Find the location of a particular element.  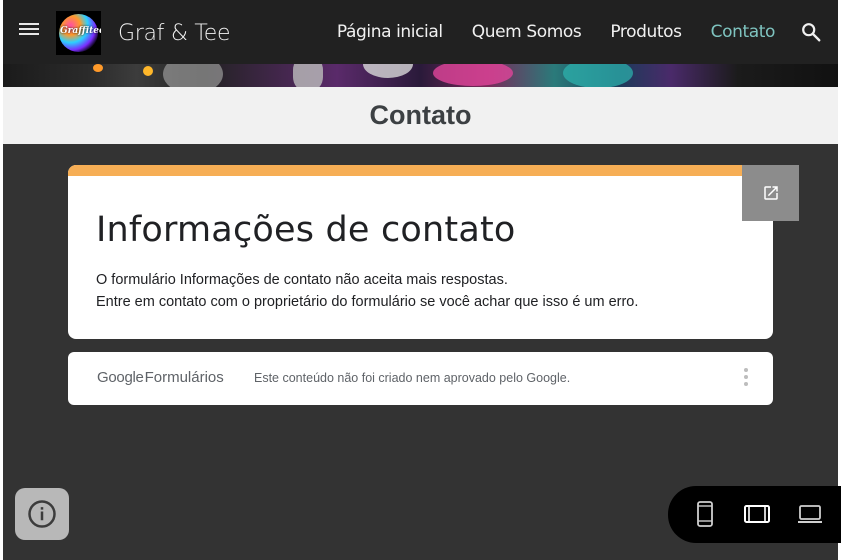

section-title-band: Contato is located at coordinates (420, 115).